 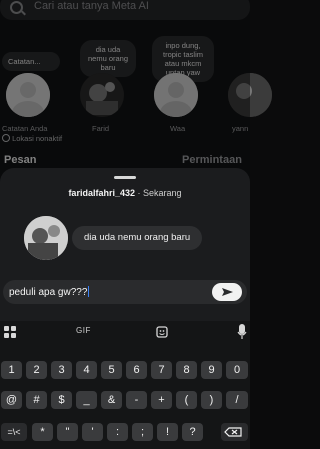 What do you see at coordinates (161, 400) in the screenshot?
I see `key-plus: +` at bounding box center [161, 400].